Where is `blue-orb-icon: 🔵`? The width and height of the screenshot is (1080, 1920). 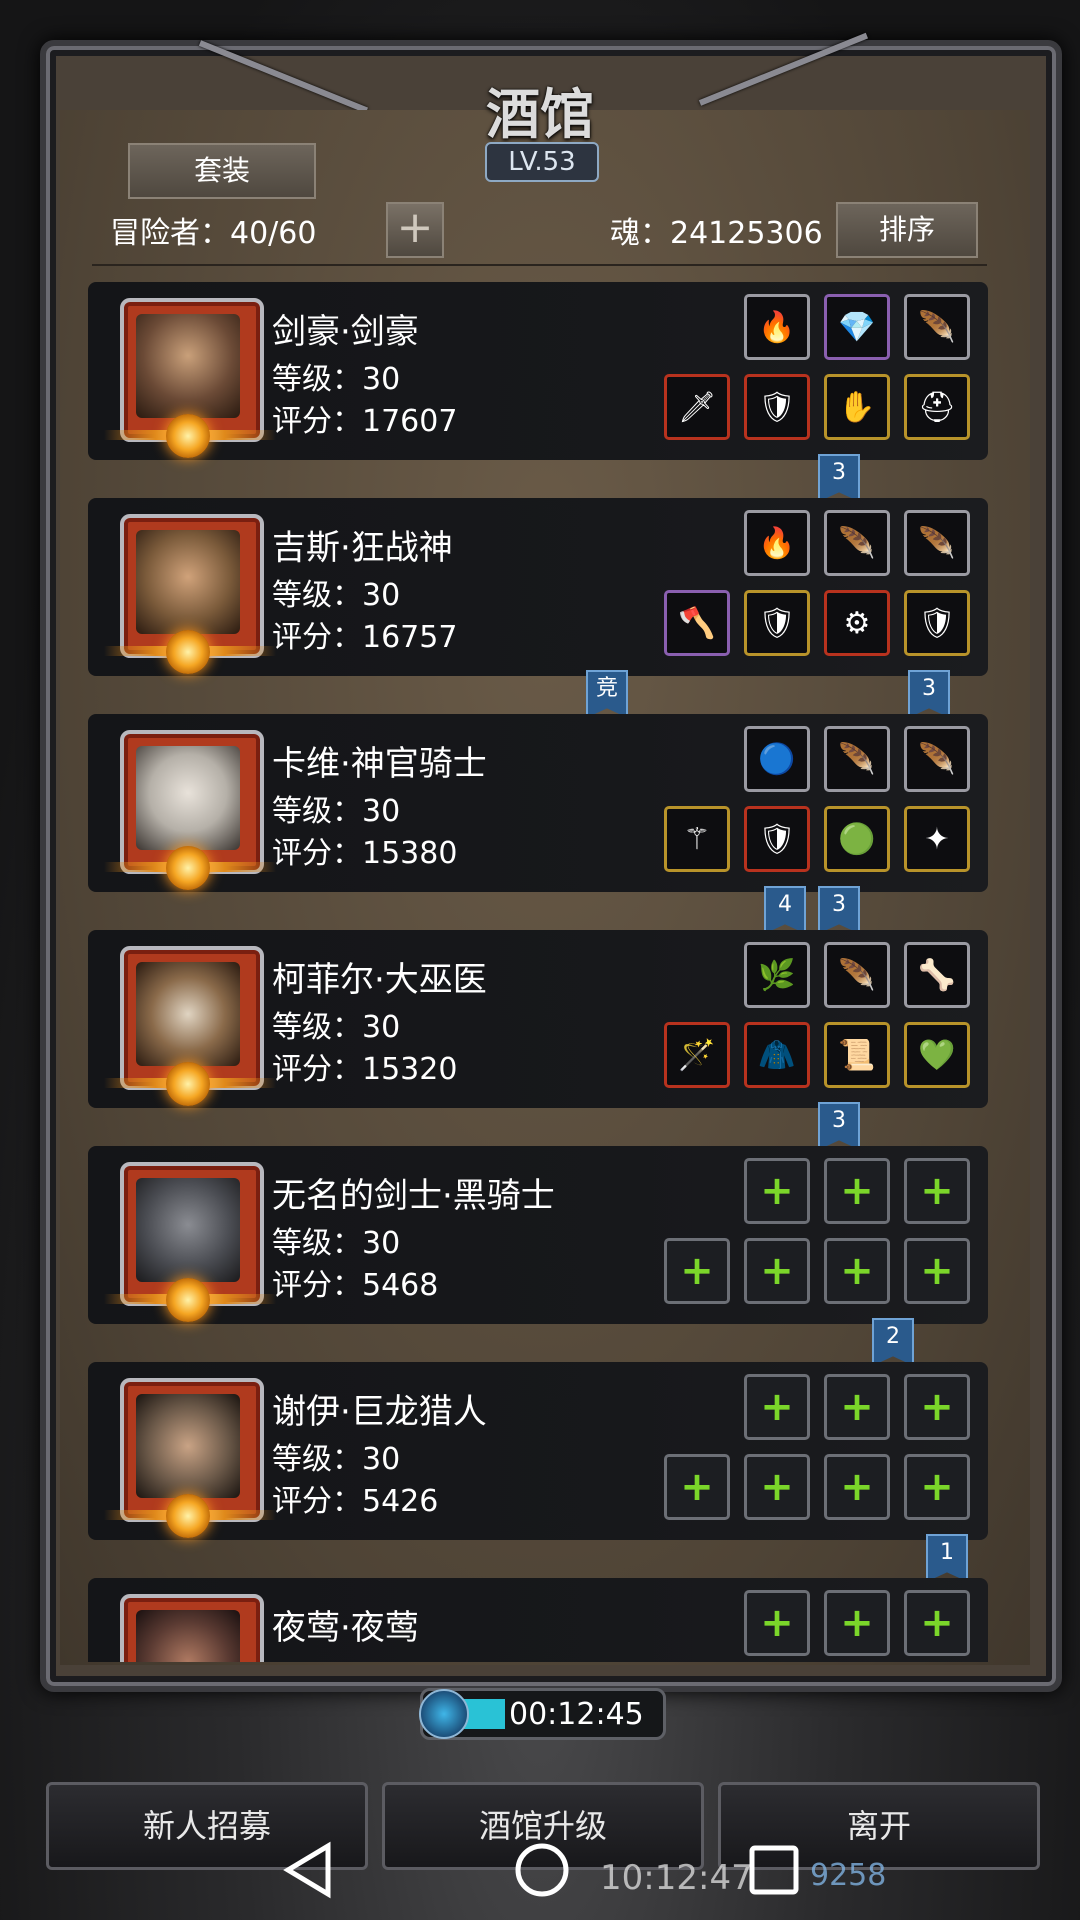
blue-orb-icon: 🔵 is located at coordinates (777, 759).